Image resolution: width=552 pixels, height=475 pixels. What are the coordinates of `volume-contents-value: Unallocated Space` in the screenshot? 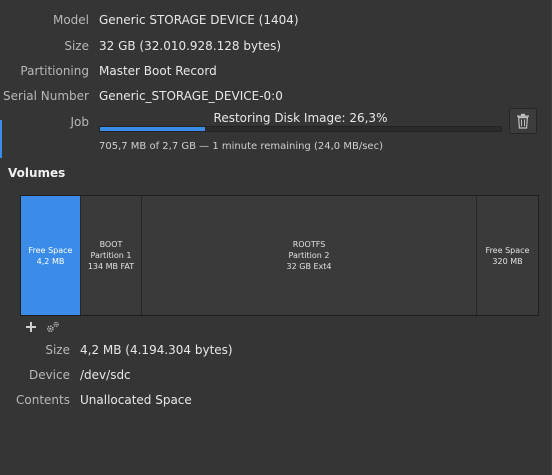 It's located at (136, 400).